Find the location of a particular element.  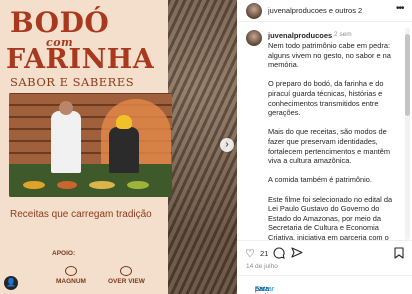

post-header: juvenalproducoes e outros 2 ••• is located at coordinates (324, 11).